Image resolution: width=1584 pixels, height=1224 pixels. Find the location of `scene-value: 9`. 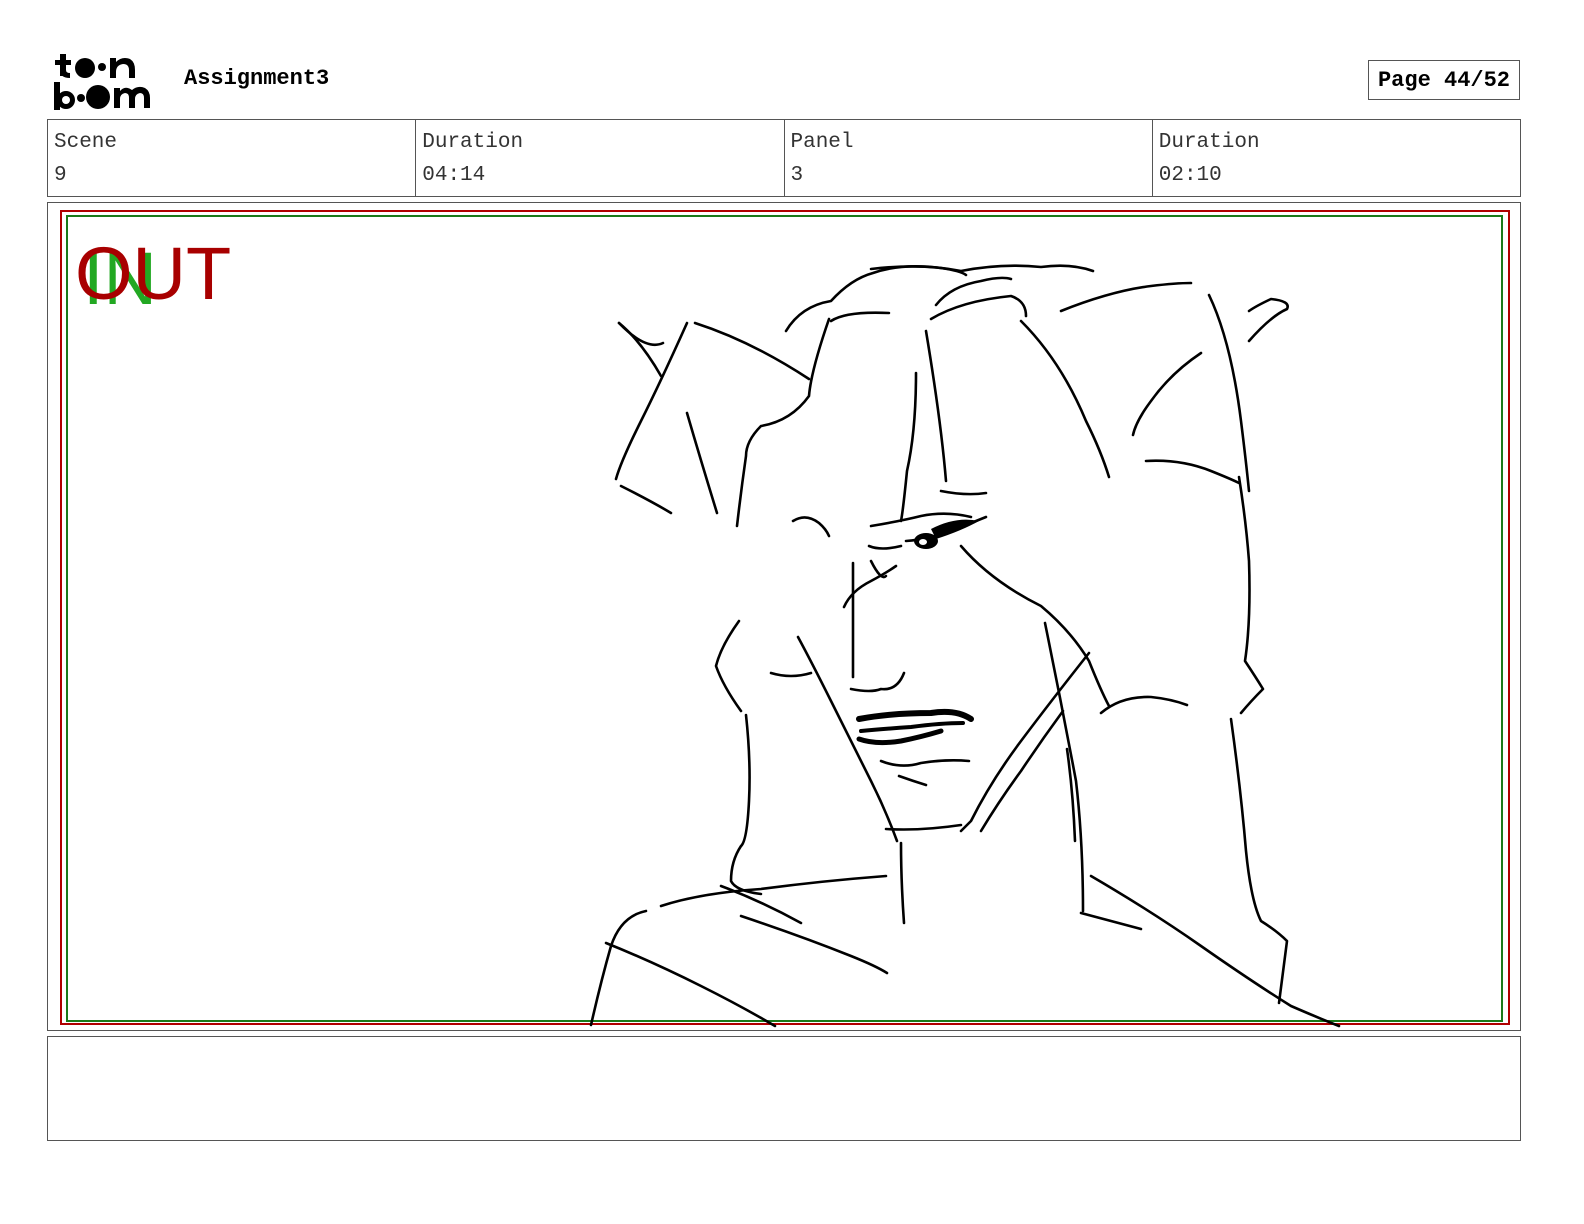

scene-value: 9 is located at coordinates (60, 175).